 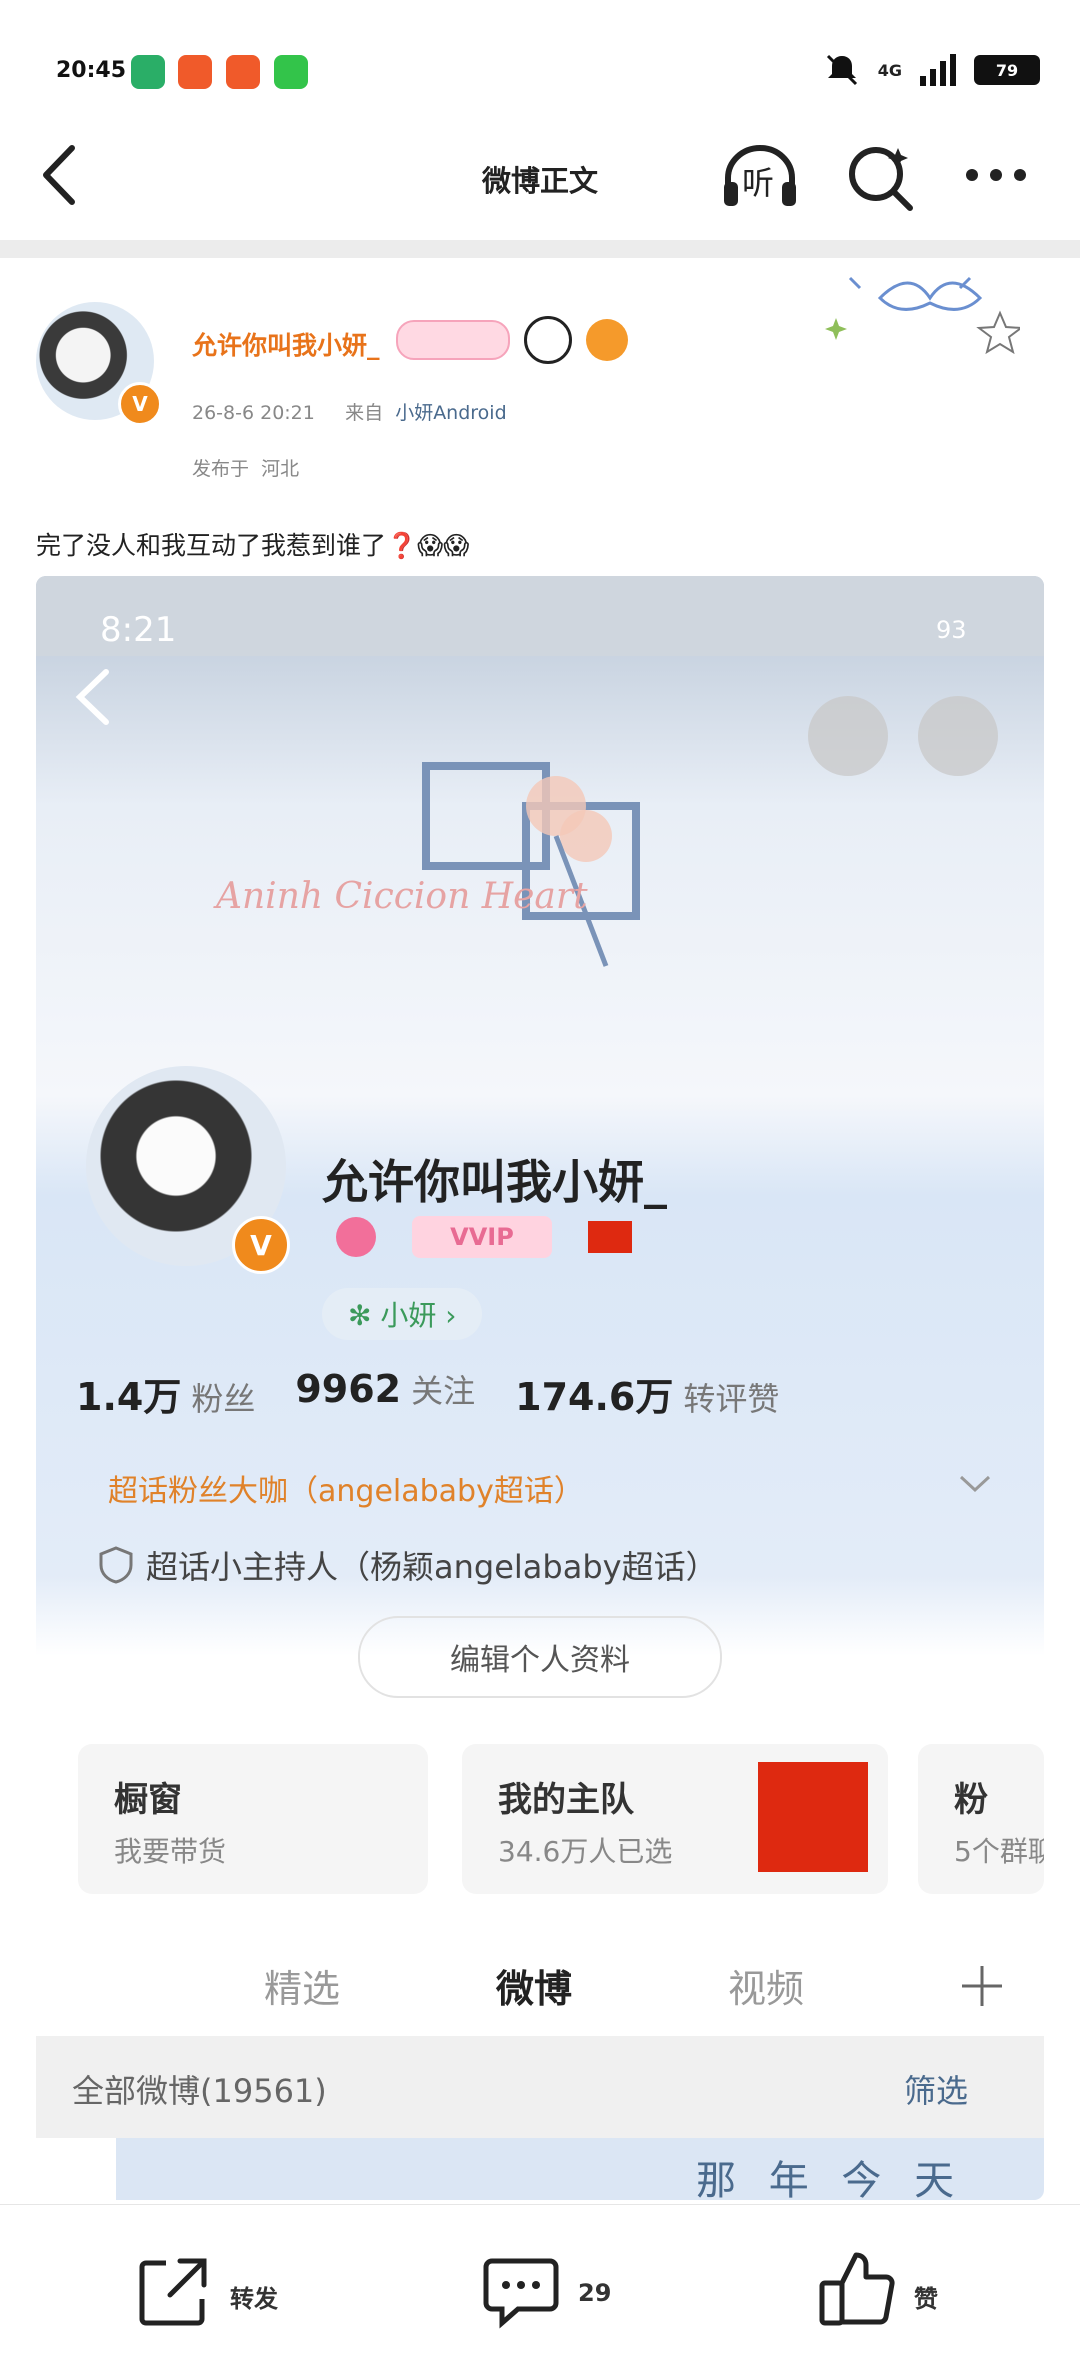 What do you see at coordinates (982, 1986) in the screenshot?
I see `image-plus-icon` at bounding box center [982, 1986].